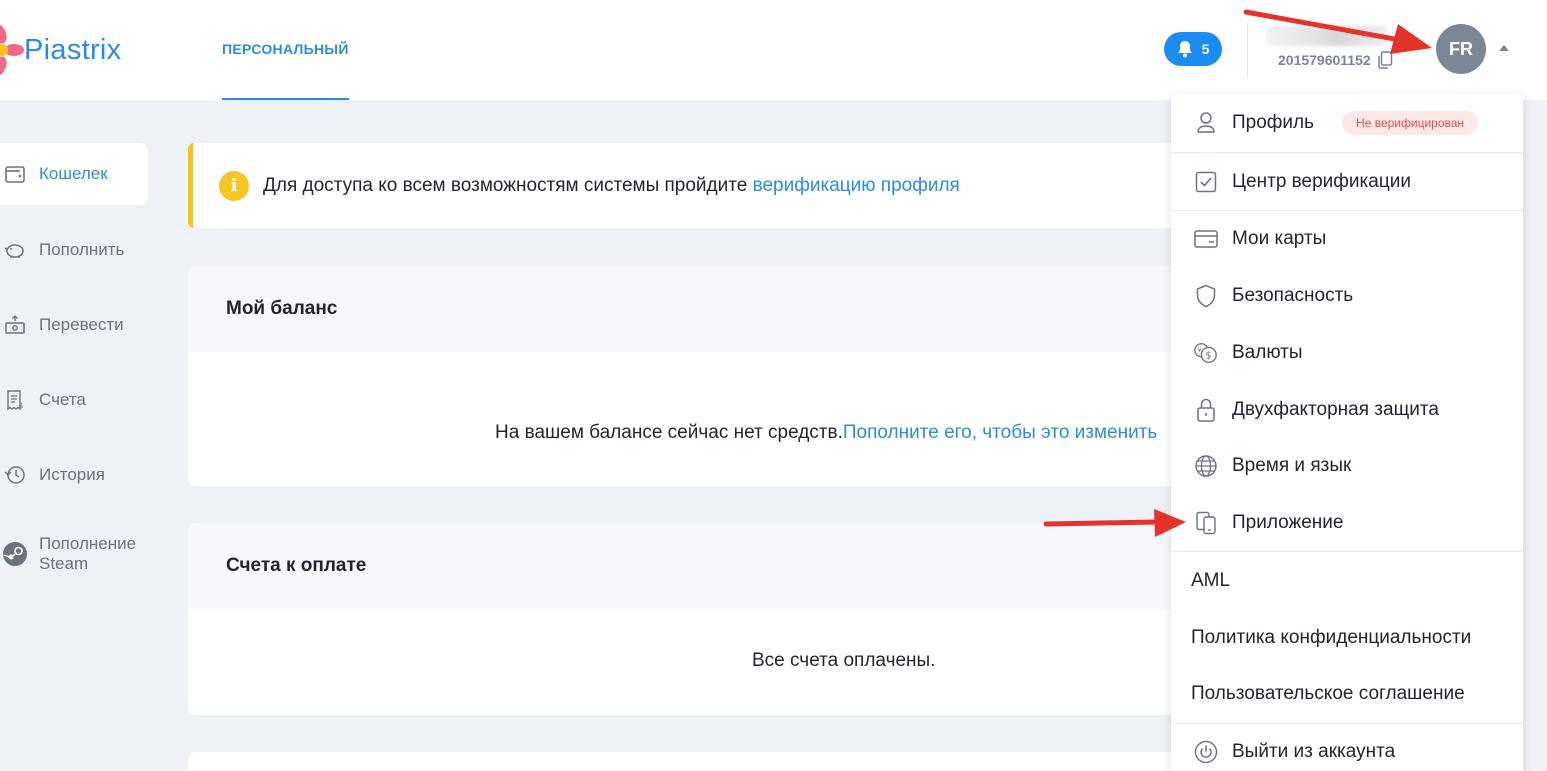  What do you see at coordinates (1206, 410) in the screenshot?
I see `lock-icon` at bounding box center [1206, 410].